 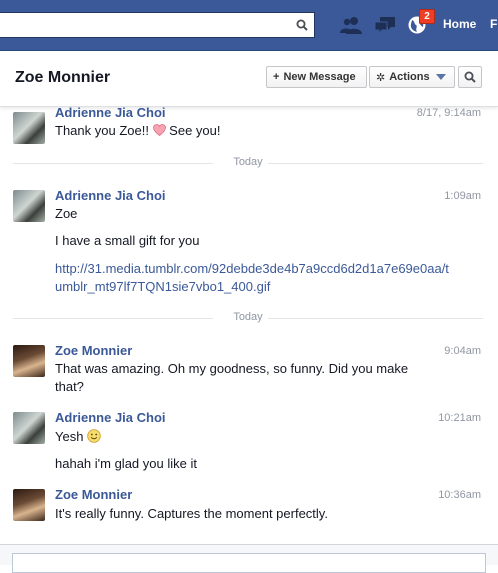 I want to click on friend-requests-button, so click(x=351, y=25).